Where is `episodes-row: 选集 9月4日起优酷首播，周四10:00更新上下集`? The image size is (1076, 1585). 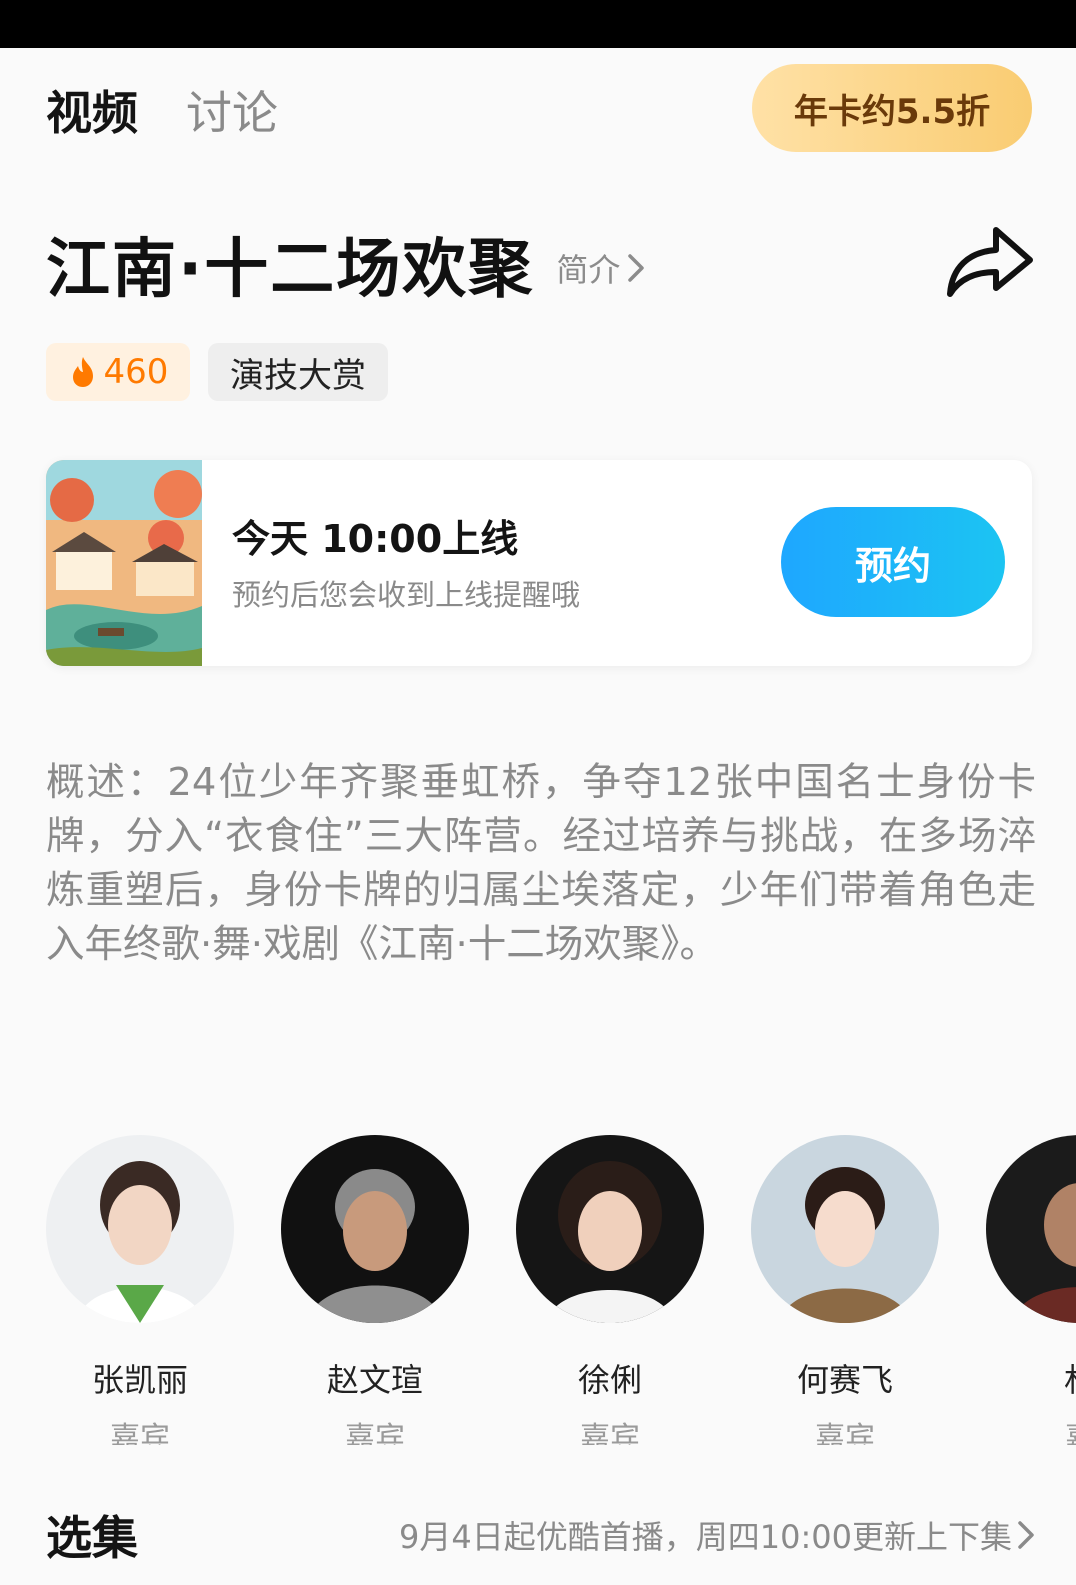
episodes-row: 选集 9月4日起优酷首播，周四10:00更新上下集 is located at coordinates (541, 1535).